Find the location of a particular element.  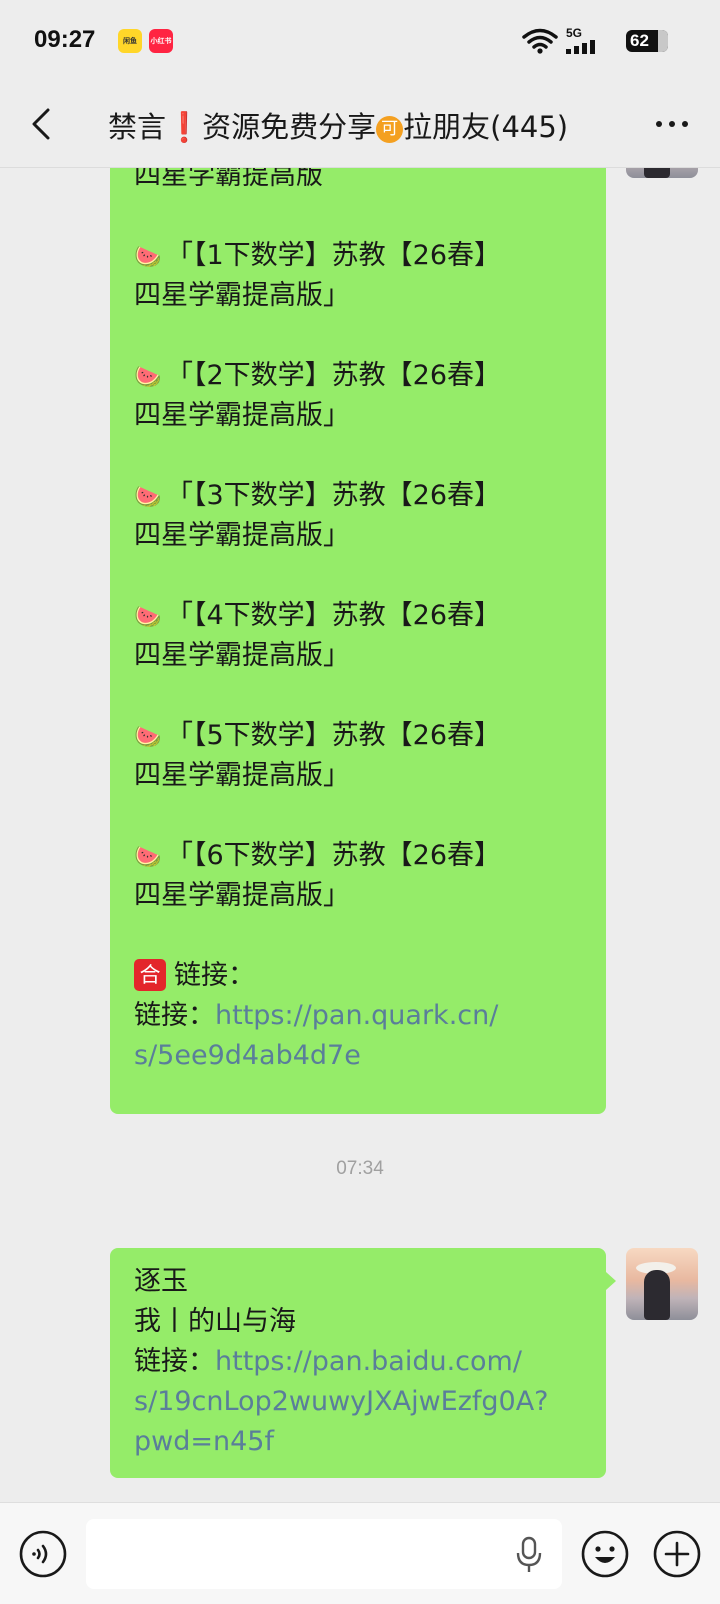

xianyu-app-icon: 闲鱼 is located at coordinates (130, 41).